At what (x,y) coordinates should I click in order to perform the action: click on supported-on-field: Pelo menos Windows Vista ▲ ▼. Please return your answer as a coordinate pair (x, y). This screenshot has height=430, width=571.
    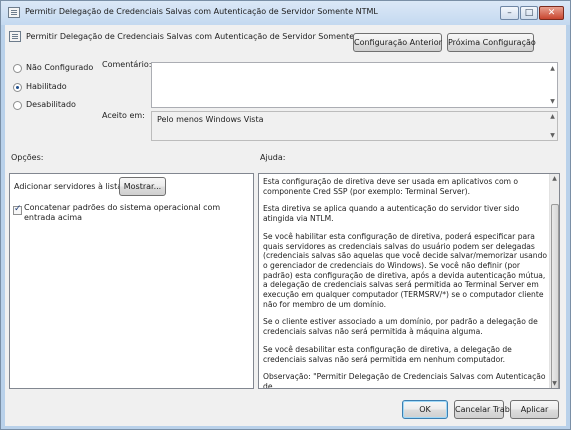
    Looking at the image, I should click on (354, 126).